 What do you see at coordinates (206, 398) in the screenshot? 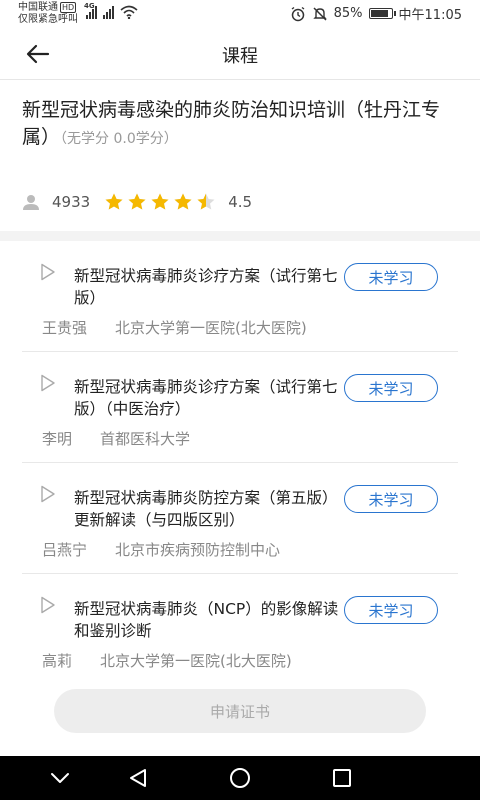
I see `lesson-title: 新型冠状病毒肺炎诊疗方案（试行第七版）（中医治疗）` at bounding box center [206, 398].